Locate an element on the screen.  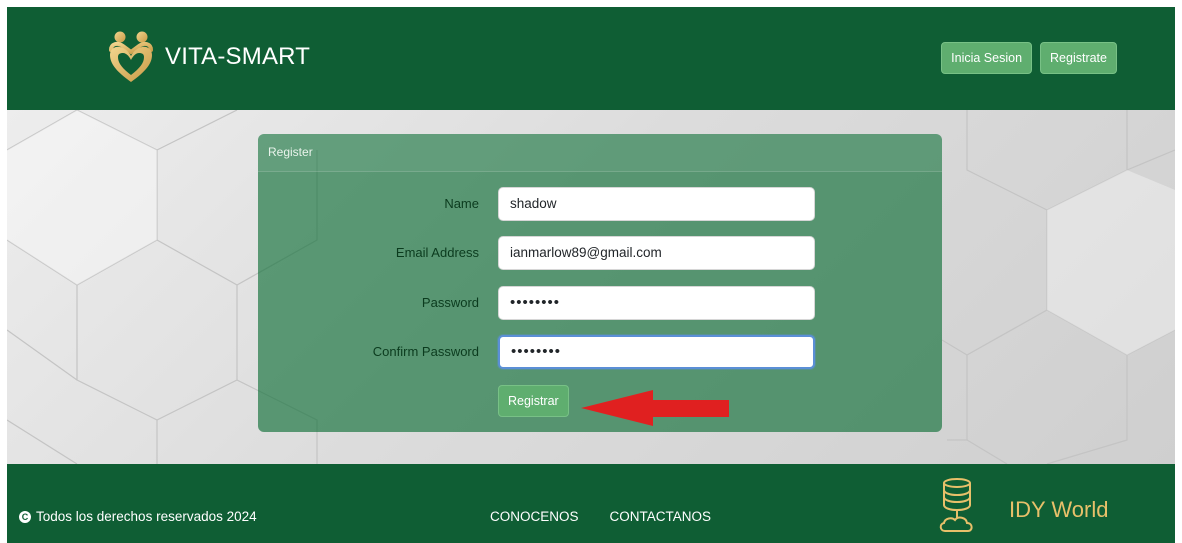
copyright-text: Todos los derechos reservados 2024 is located at coordinates (146, 516).